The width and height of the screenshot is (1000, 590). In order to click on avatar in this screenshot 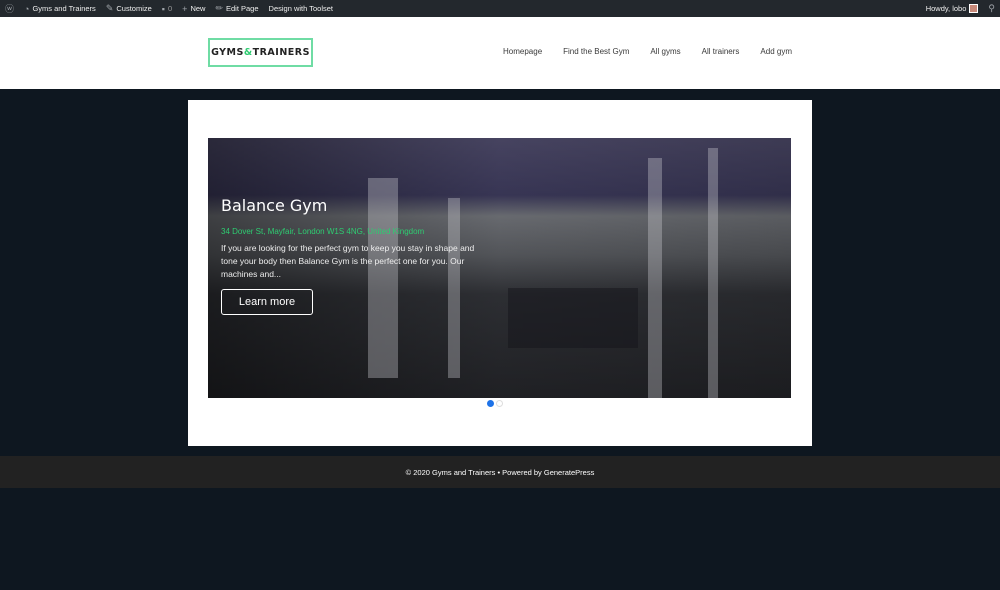, I will do `click(974, 8)`.